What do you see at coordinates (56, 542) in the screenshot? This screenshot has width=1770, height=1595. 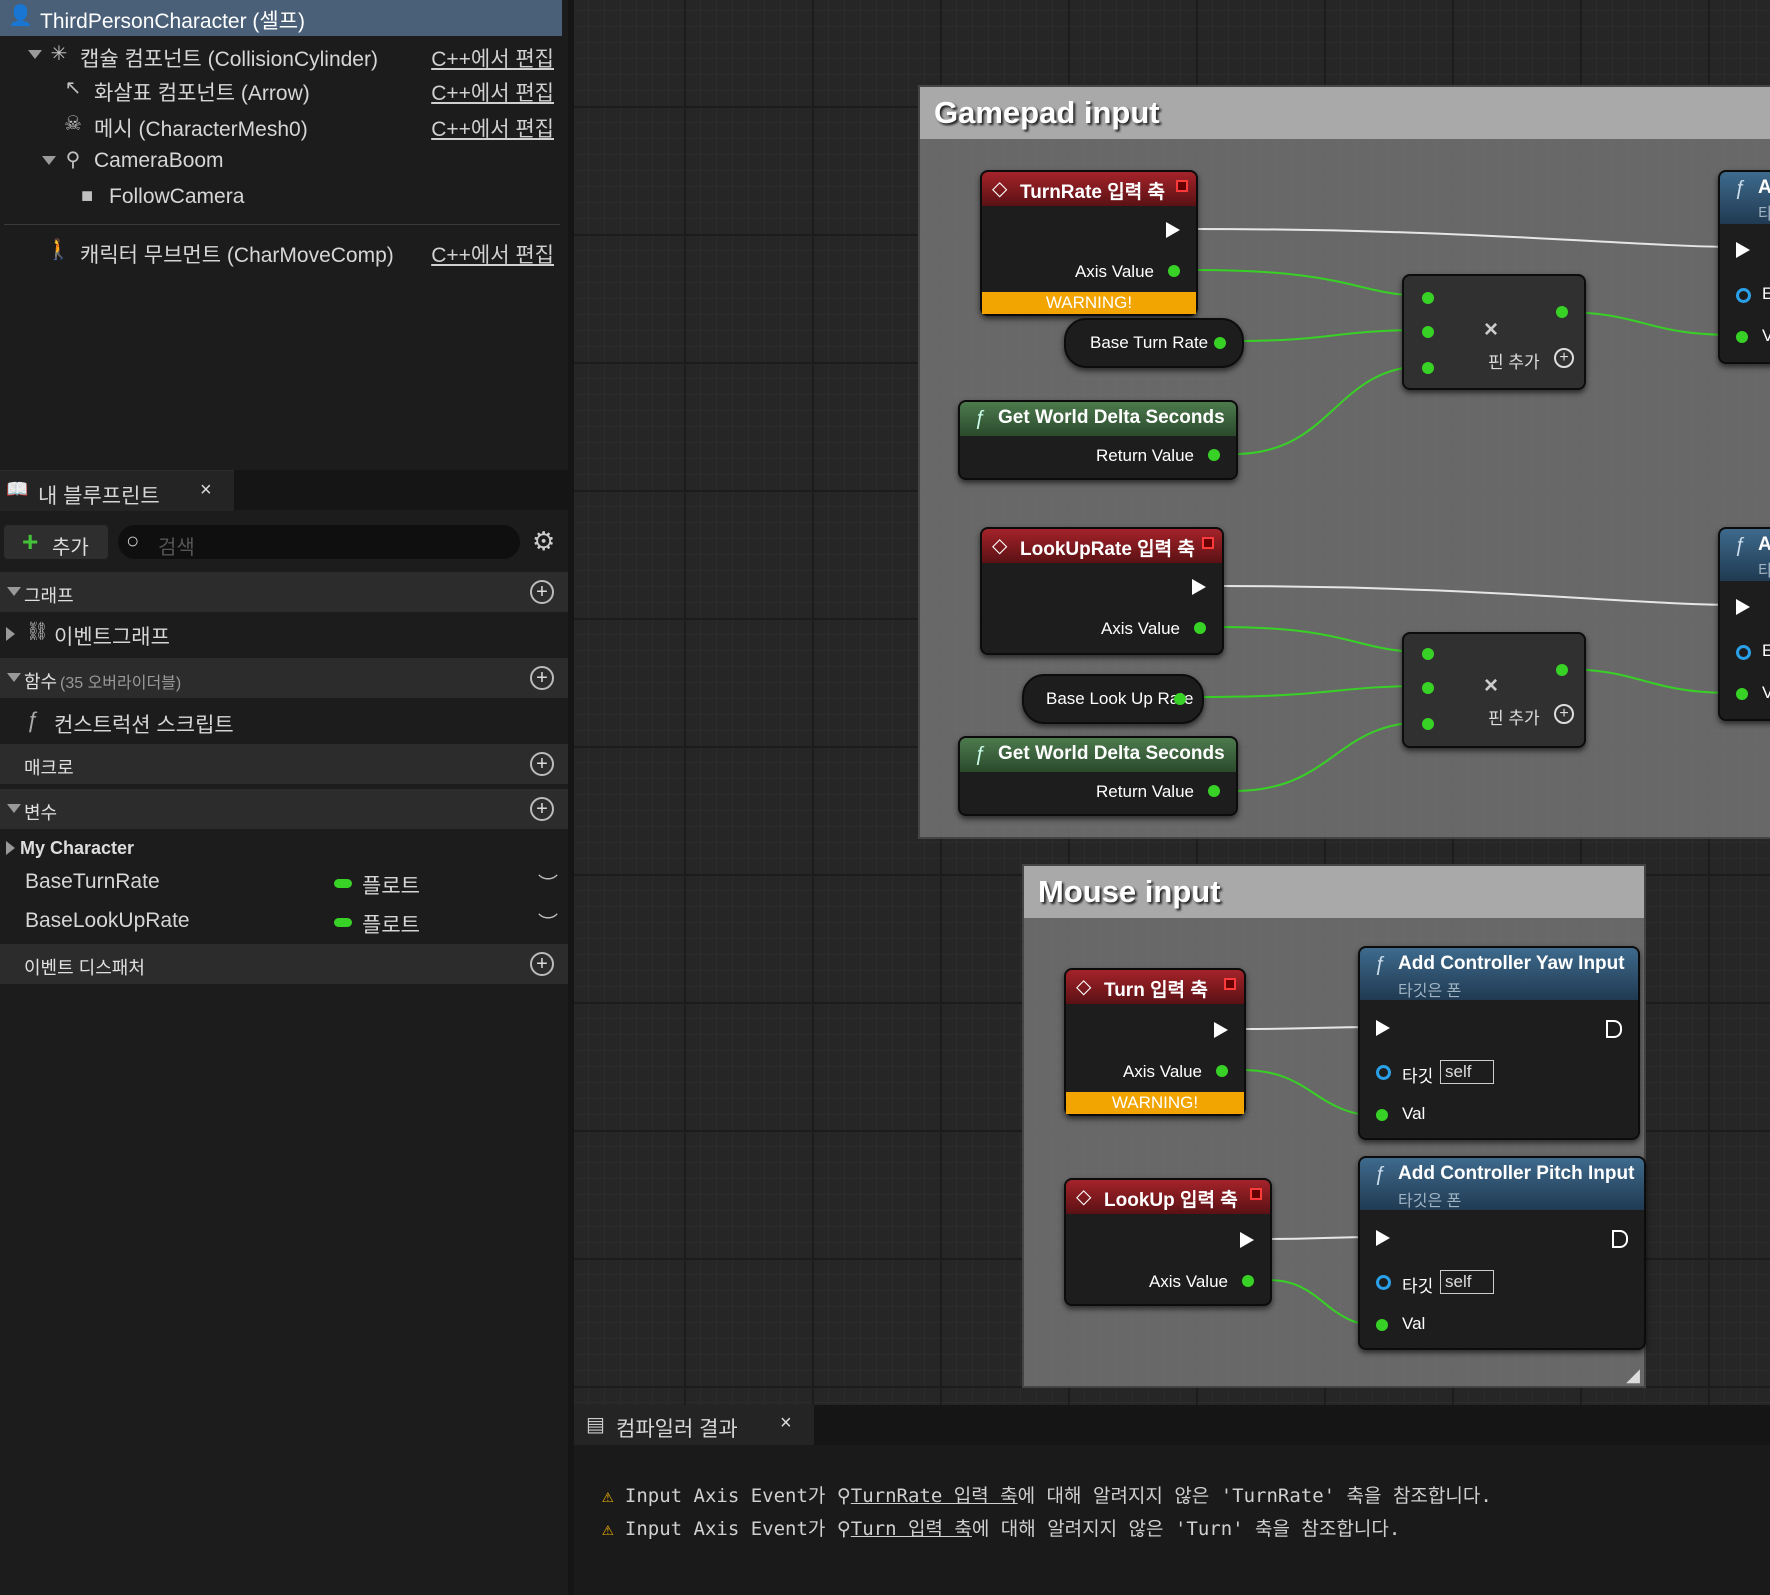 I see `add-button: + 추가` at bounding box center [56, 542].